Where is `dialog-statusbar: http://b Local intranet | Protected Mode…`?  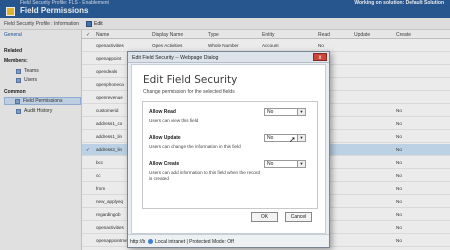 dialog-statusbar: http://b Local intranet | Protected Mode… is located at coordinates (228, 240).